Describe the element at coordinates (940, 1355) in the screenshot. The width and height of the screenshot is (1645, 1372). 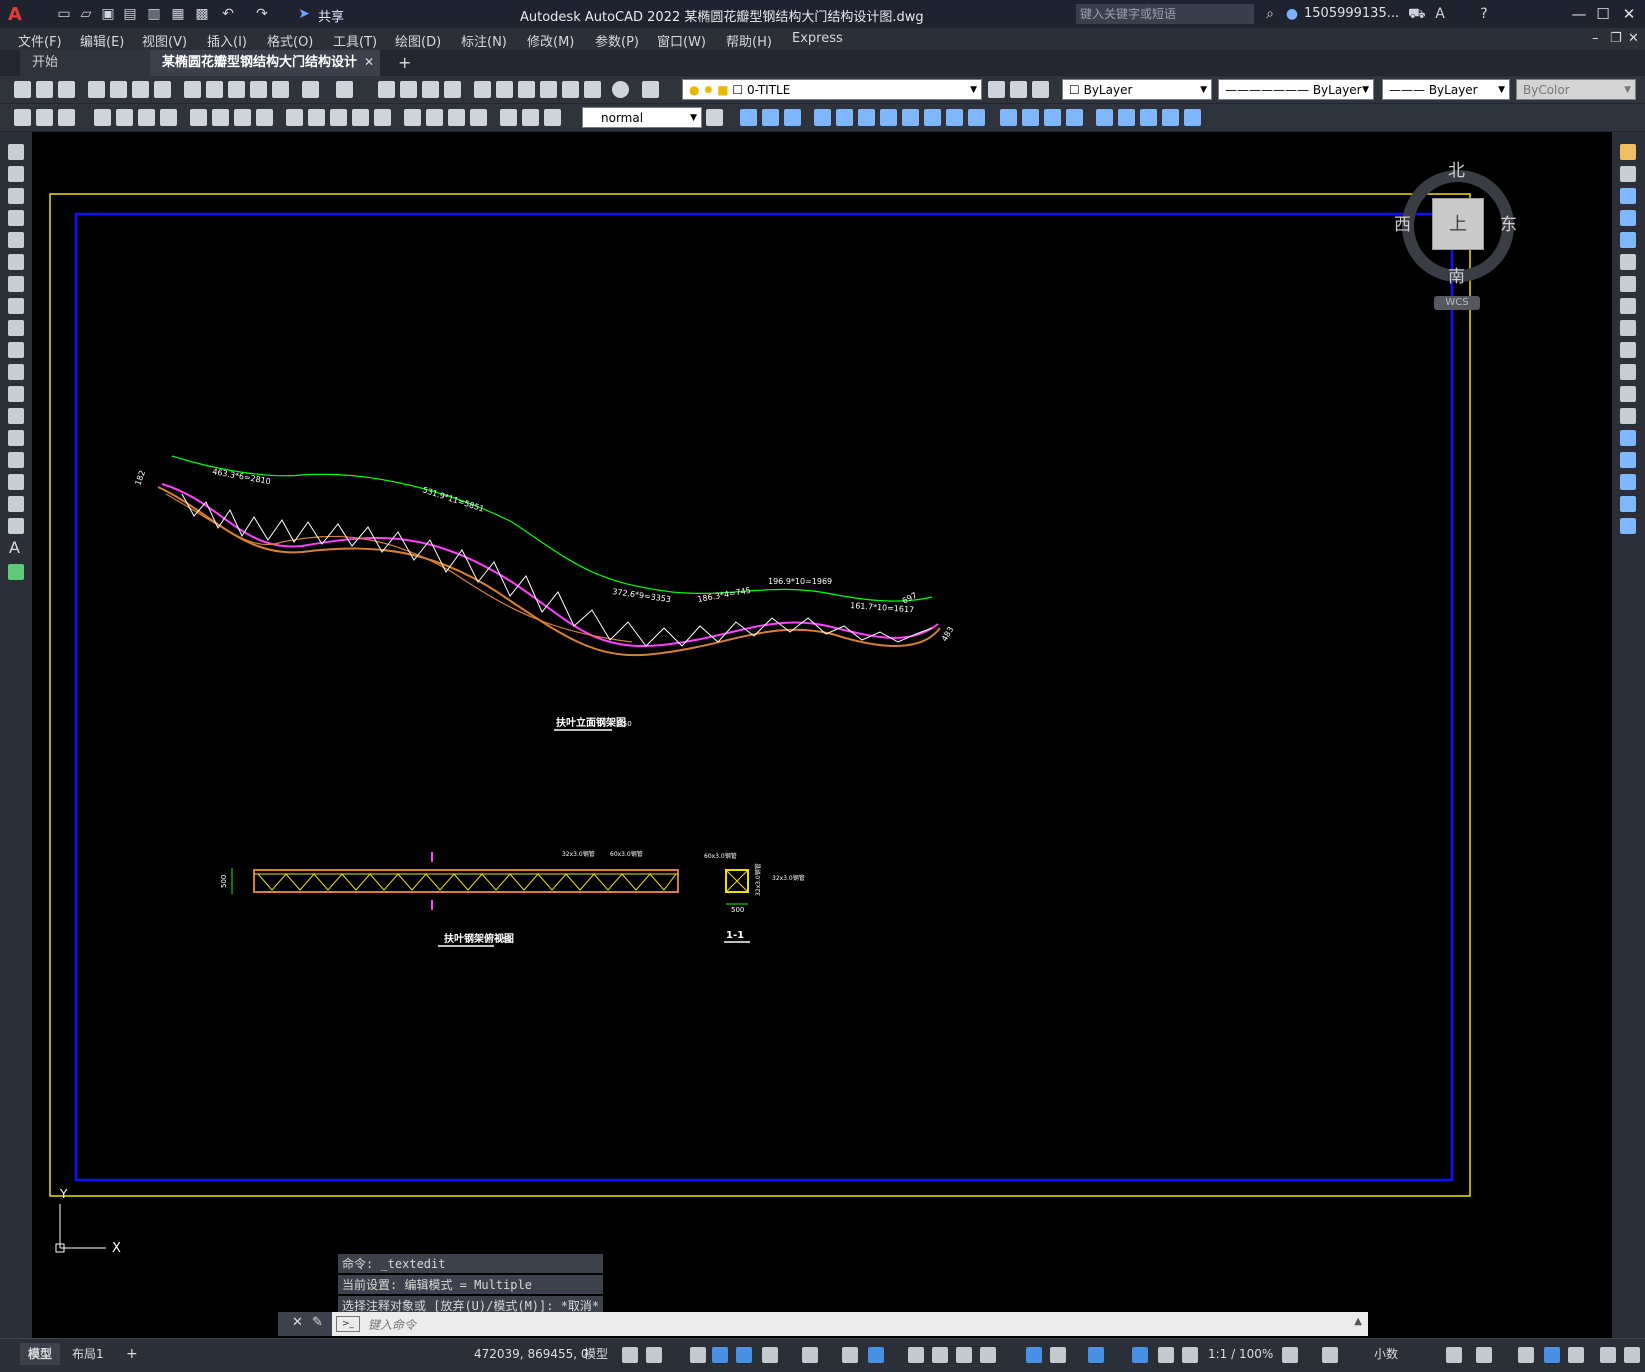
I see `transparency-icon` at that location.